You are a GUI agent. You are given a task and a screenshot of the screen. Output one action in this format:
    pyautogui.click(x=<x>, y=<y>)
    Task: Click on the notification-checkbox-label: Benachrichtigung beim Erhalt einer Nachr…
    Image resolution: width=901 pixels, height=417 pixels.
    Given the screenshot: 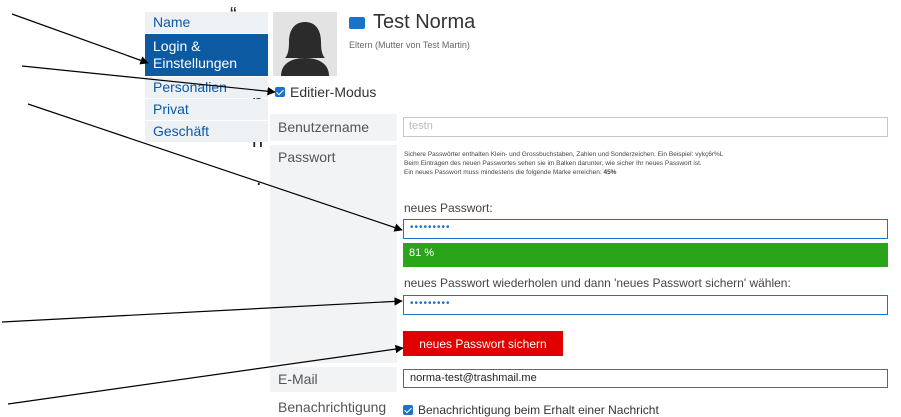 What is the action you would take?
    pyautogui.click(x=538, y=410)
    